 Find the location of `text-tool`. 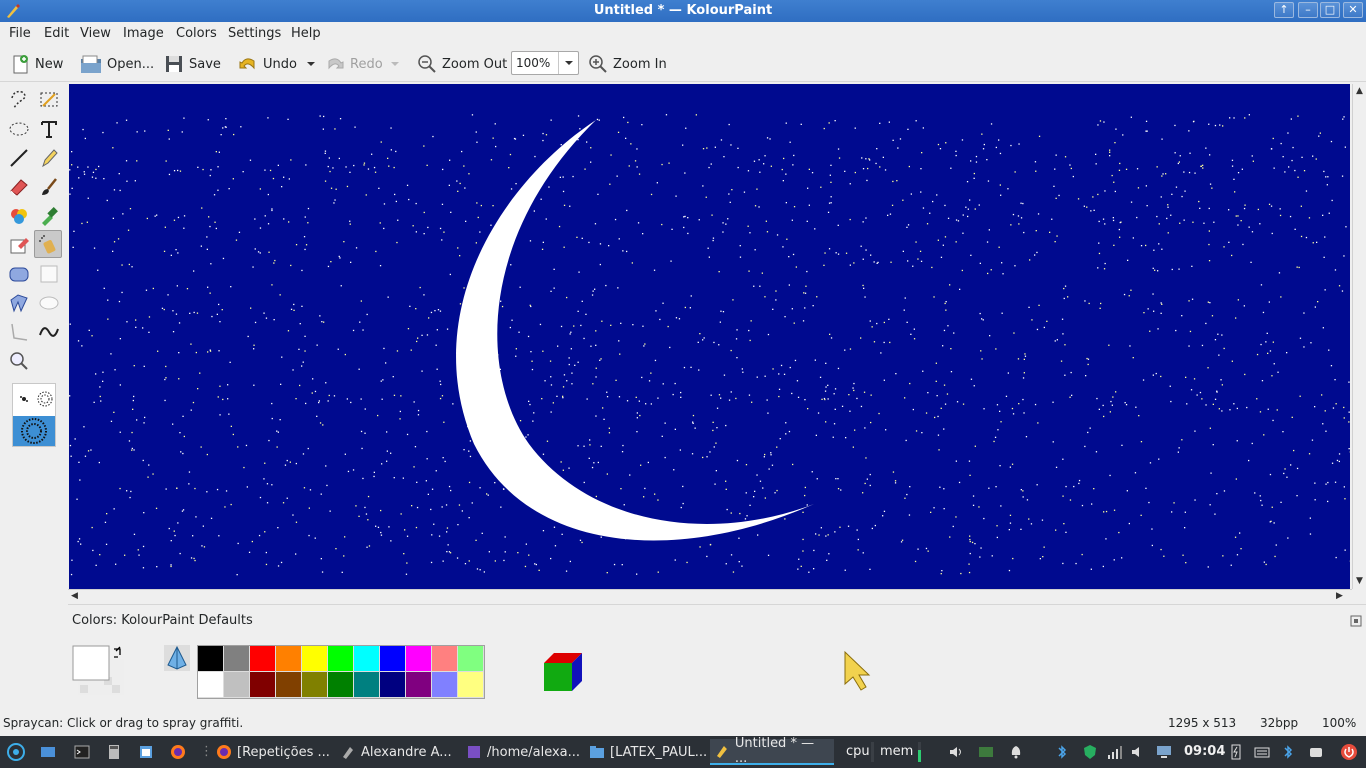

text-tool is located at coordinates (49, 129).